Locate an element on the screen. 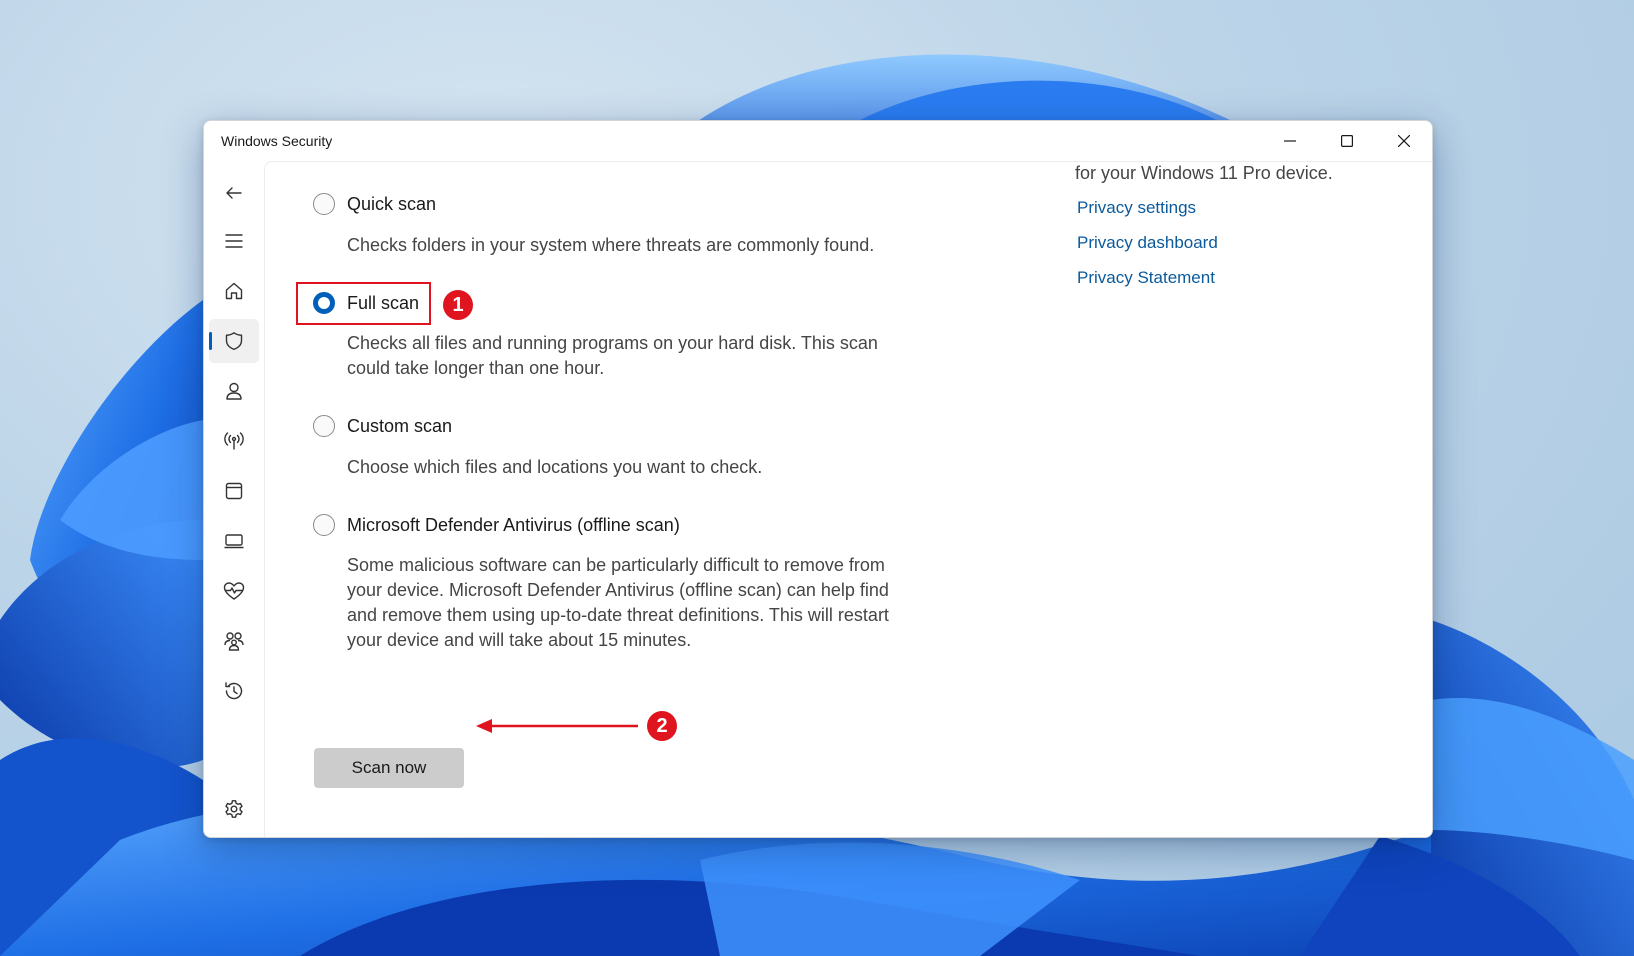 The image size is (1634, 956). window-title: Windows Security is located at coordinates (277, 141).